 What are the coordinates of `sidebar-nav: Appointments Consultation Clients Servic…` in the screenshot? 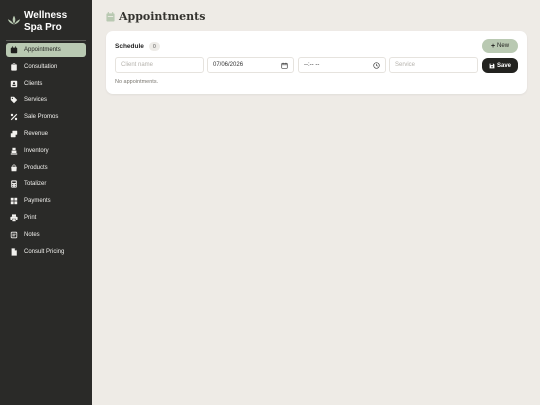 It's located at (46, 152).